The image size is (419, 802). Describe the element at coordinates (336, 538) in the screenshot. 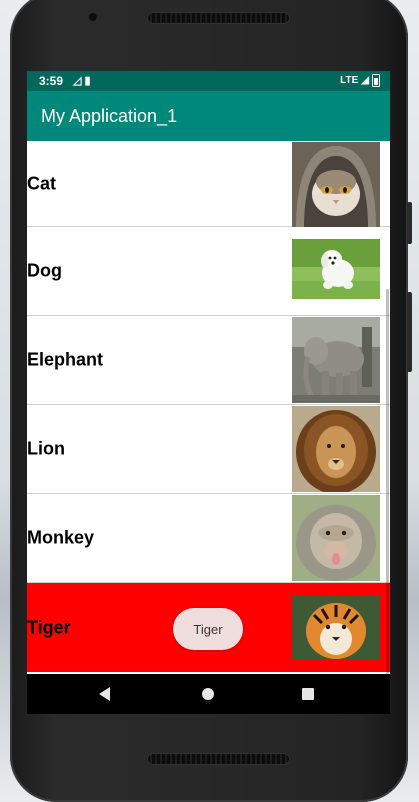

I see `monkey-photo` at that location.